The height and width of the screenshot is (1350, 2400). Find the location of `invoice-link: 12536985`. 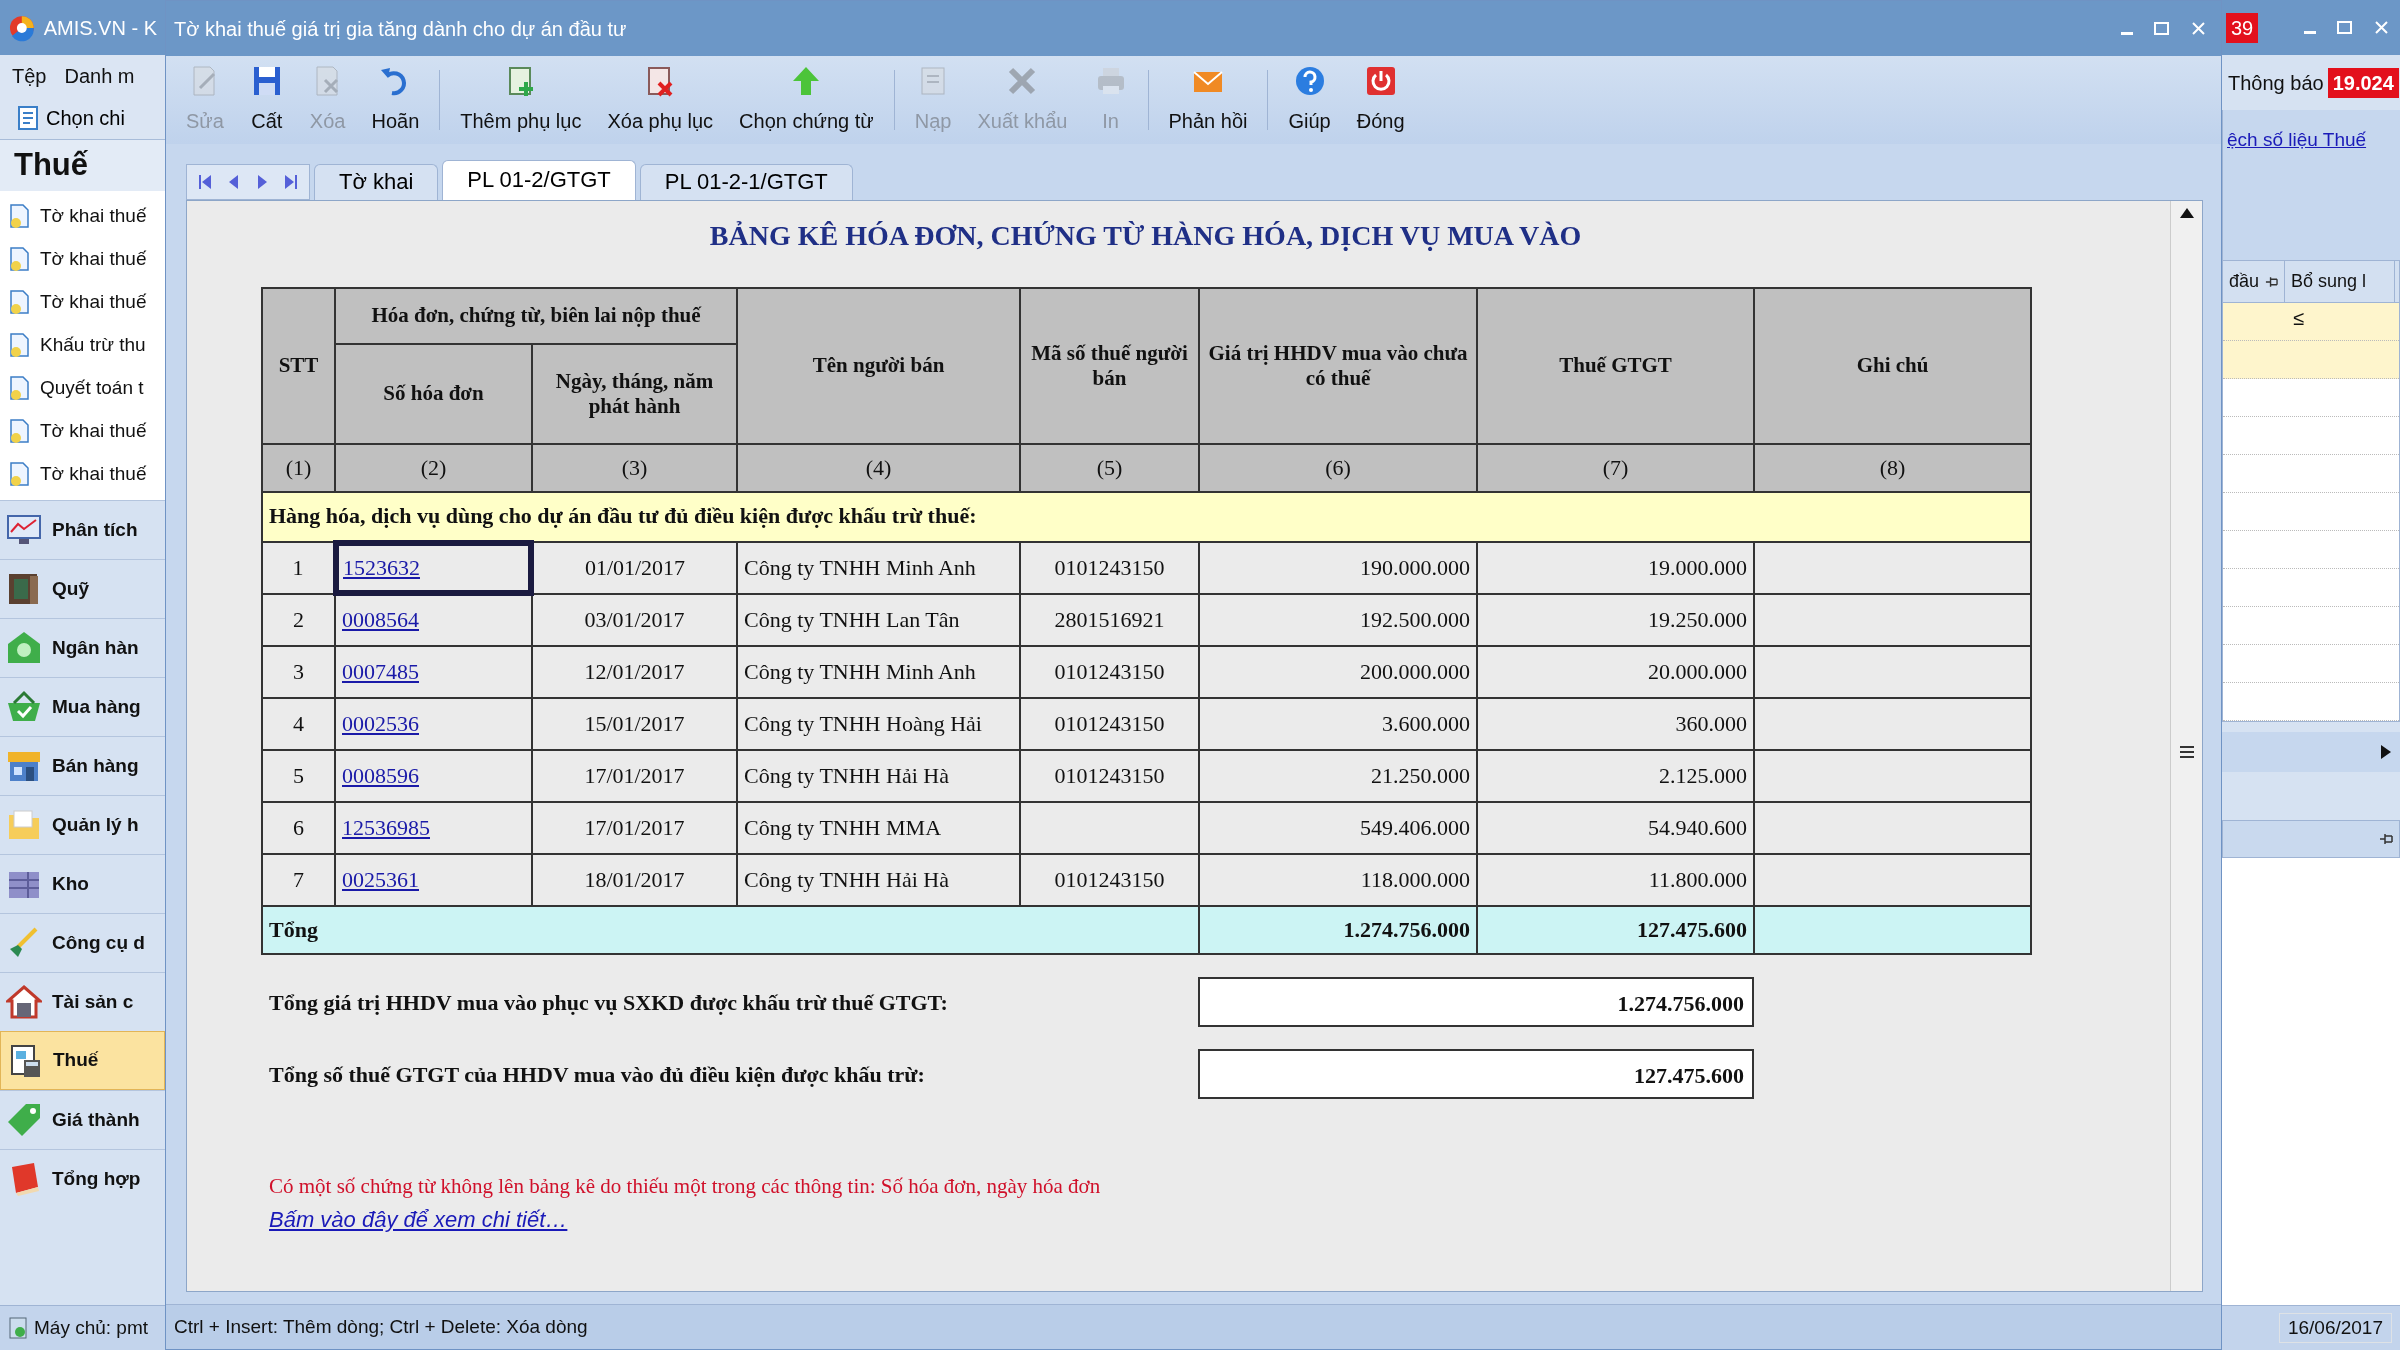

invoice-link: 12536985 is located at coordinates (386, 827).